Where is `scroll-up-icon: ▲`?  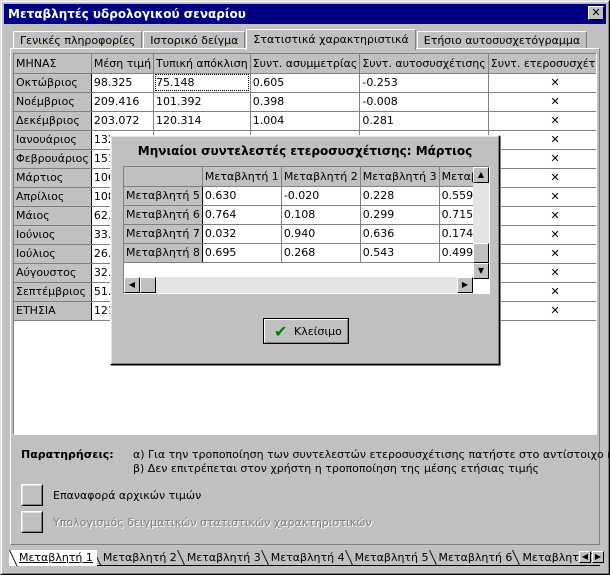 scroll-up-icon: ▲ is located at coordinates (481, 175).